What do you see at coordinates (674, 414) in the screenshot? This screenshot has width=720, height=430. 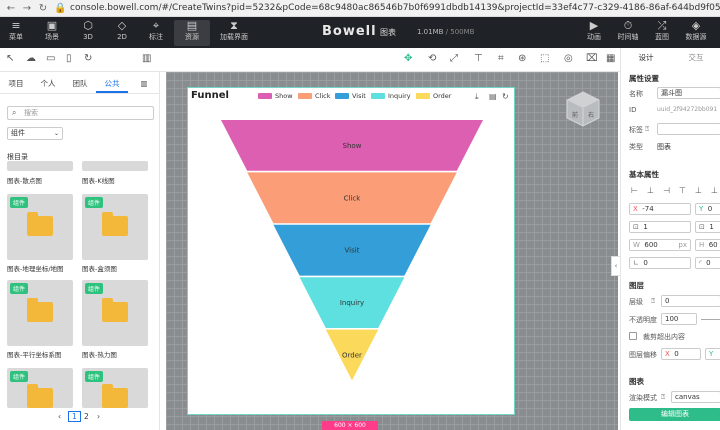 I see `edit-chart-button: 编辑图表` at bounding box center [674, 414].